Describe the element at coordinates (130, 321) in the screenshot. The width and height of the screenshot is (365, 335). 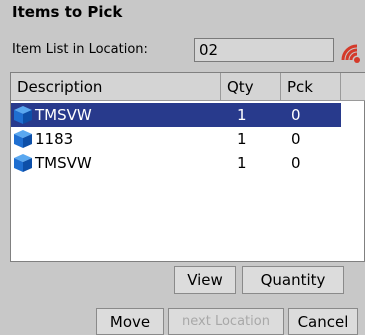
I see `move-button: Move` at that location.